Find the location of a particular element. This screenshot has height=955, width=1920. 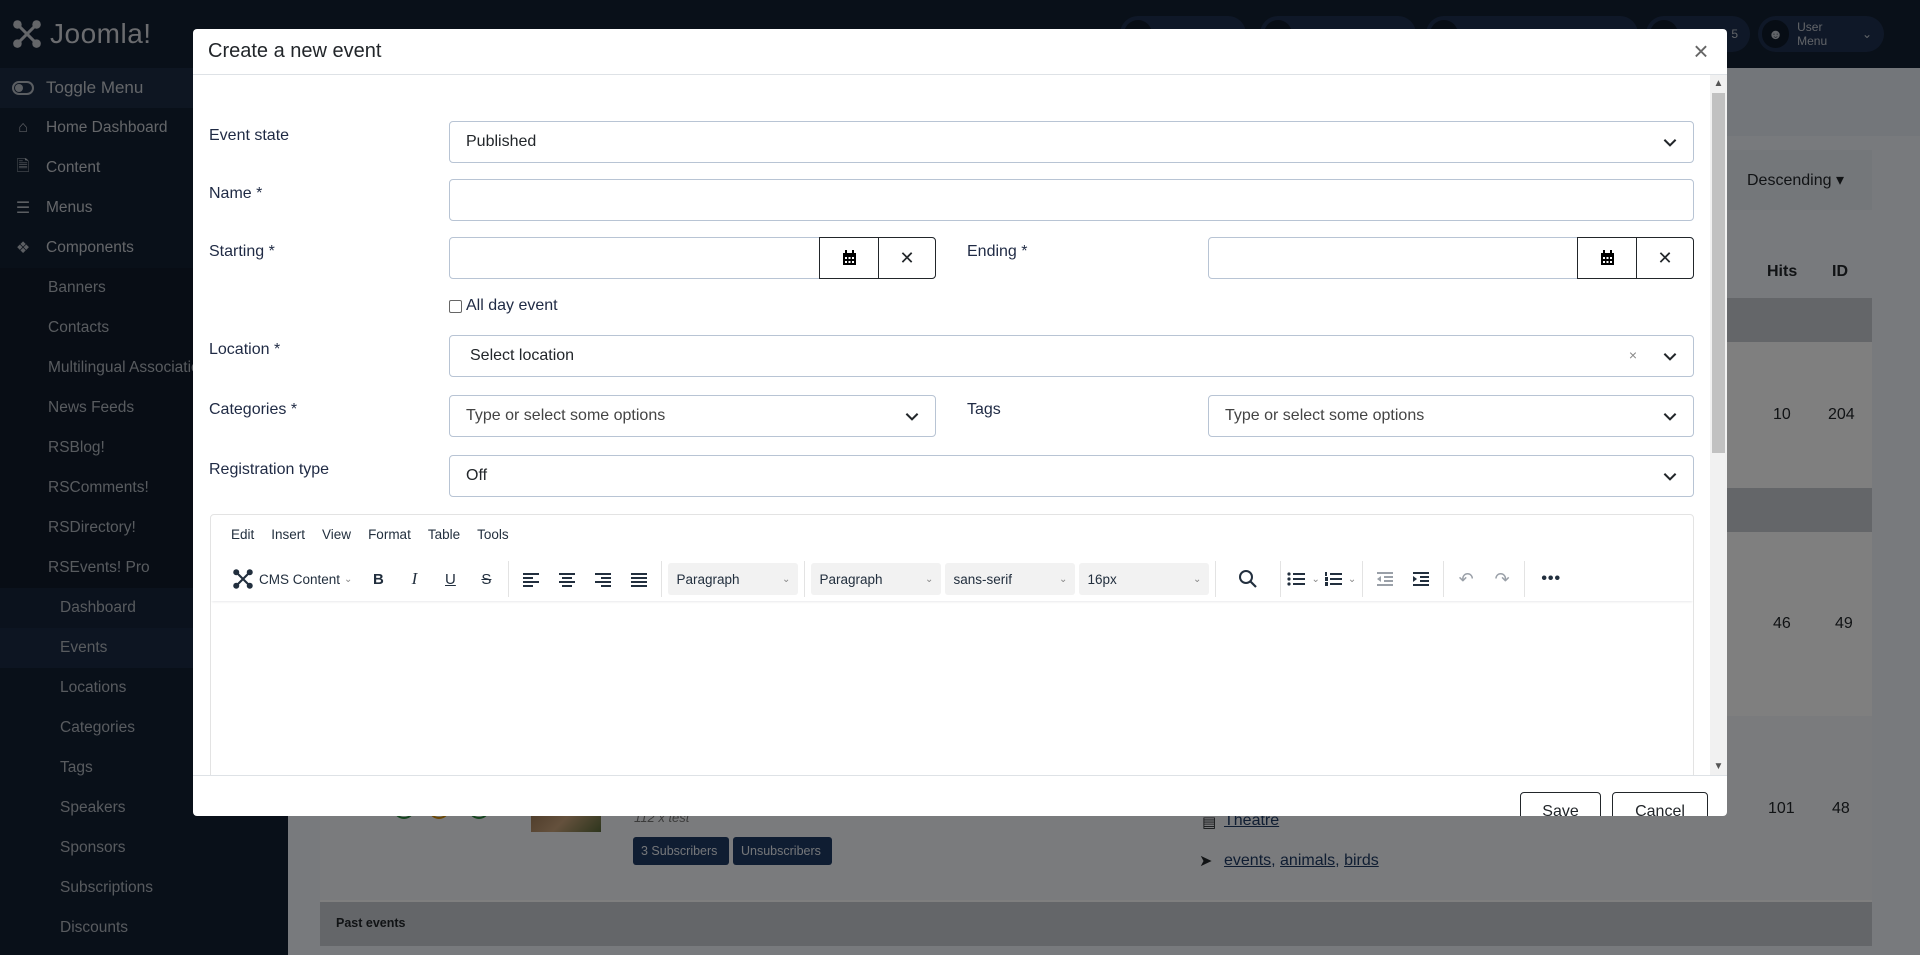

joomla-icon is located at coordinates (243, 579).